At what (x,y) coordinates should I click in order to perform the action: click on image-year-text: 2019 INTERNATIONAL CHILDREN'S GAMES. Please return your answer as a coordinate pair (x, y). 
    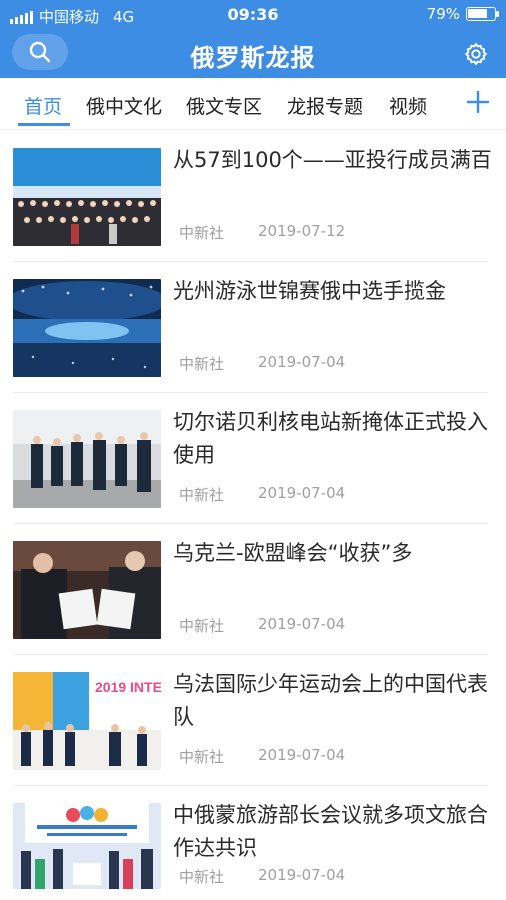
    Looking at the image, I should click on (128, 687).